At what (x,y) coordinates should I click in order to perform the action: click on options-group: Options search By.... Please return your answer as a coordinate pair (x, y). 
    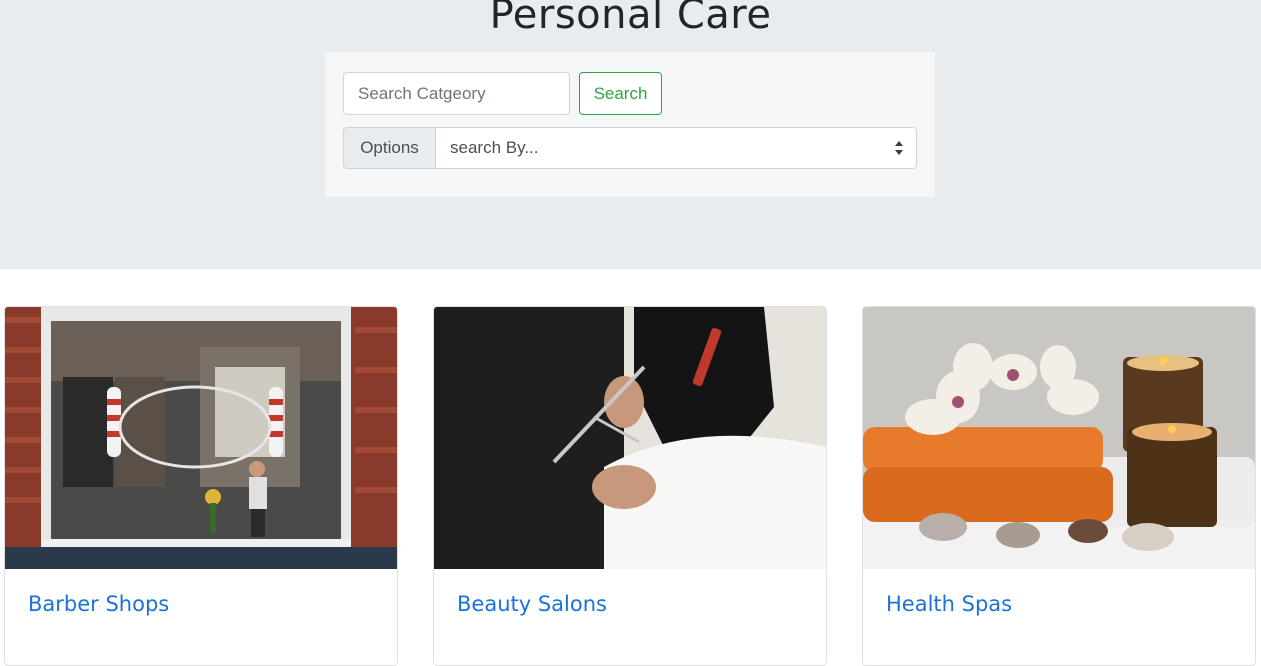
    Looking at the image, I should click on (630, 148).